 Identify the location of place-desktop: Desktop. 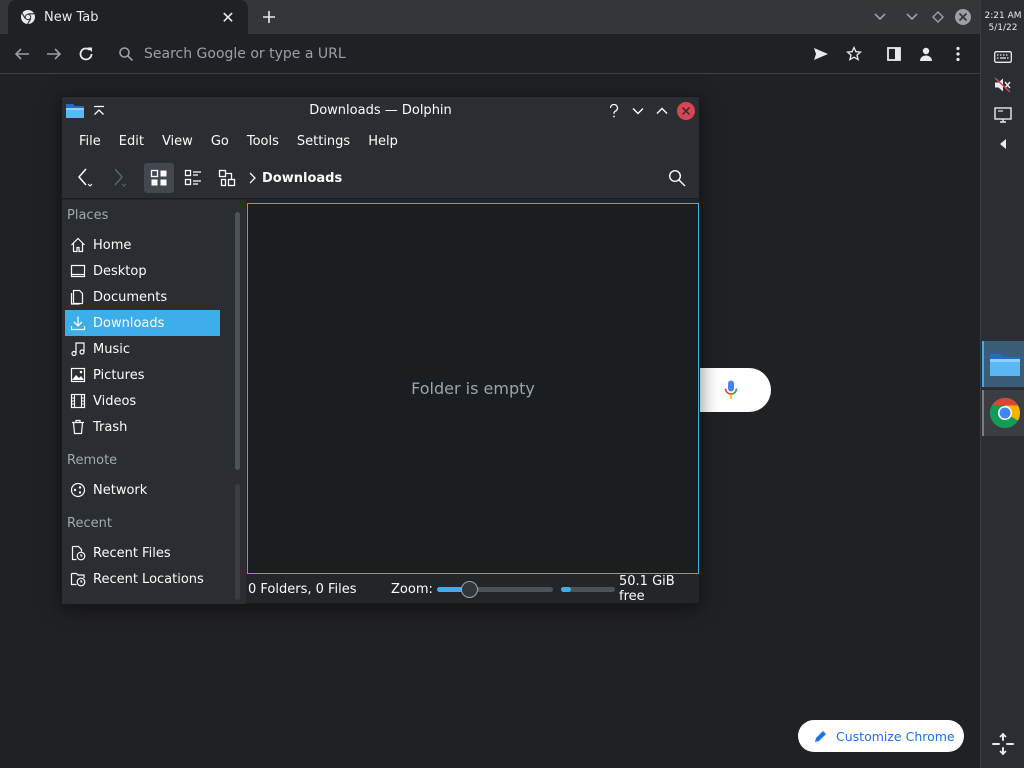
(142, 271).